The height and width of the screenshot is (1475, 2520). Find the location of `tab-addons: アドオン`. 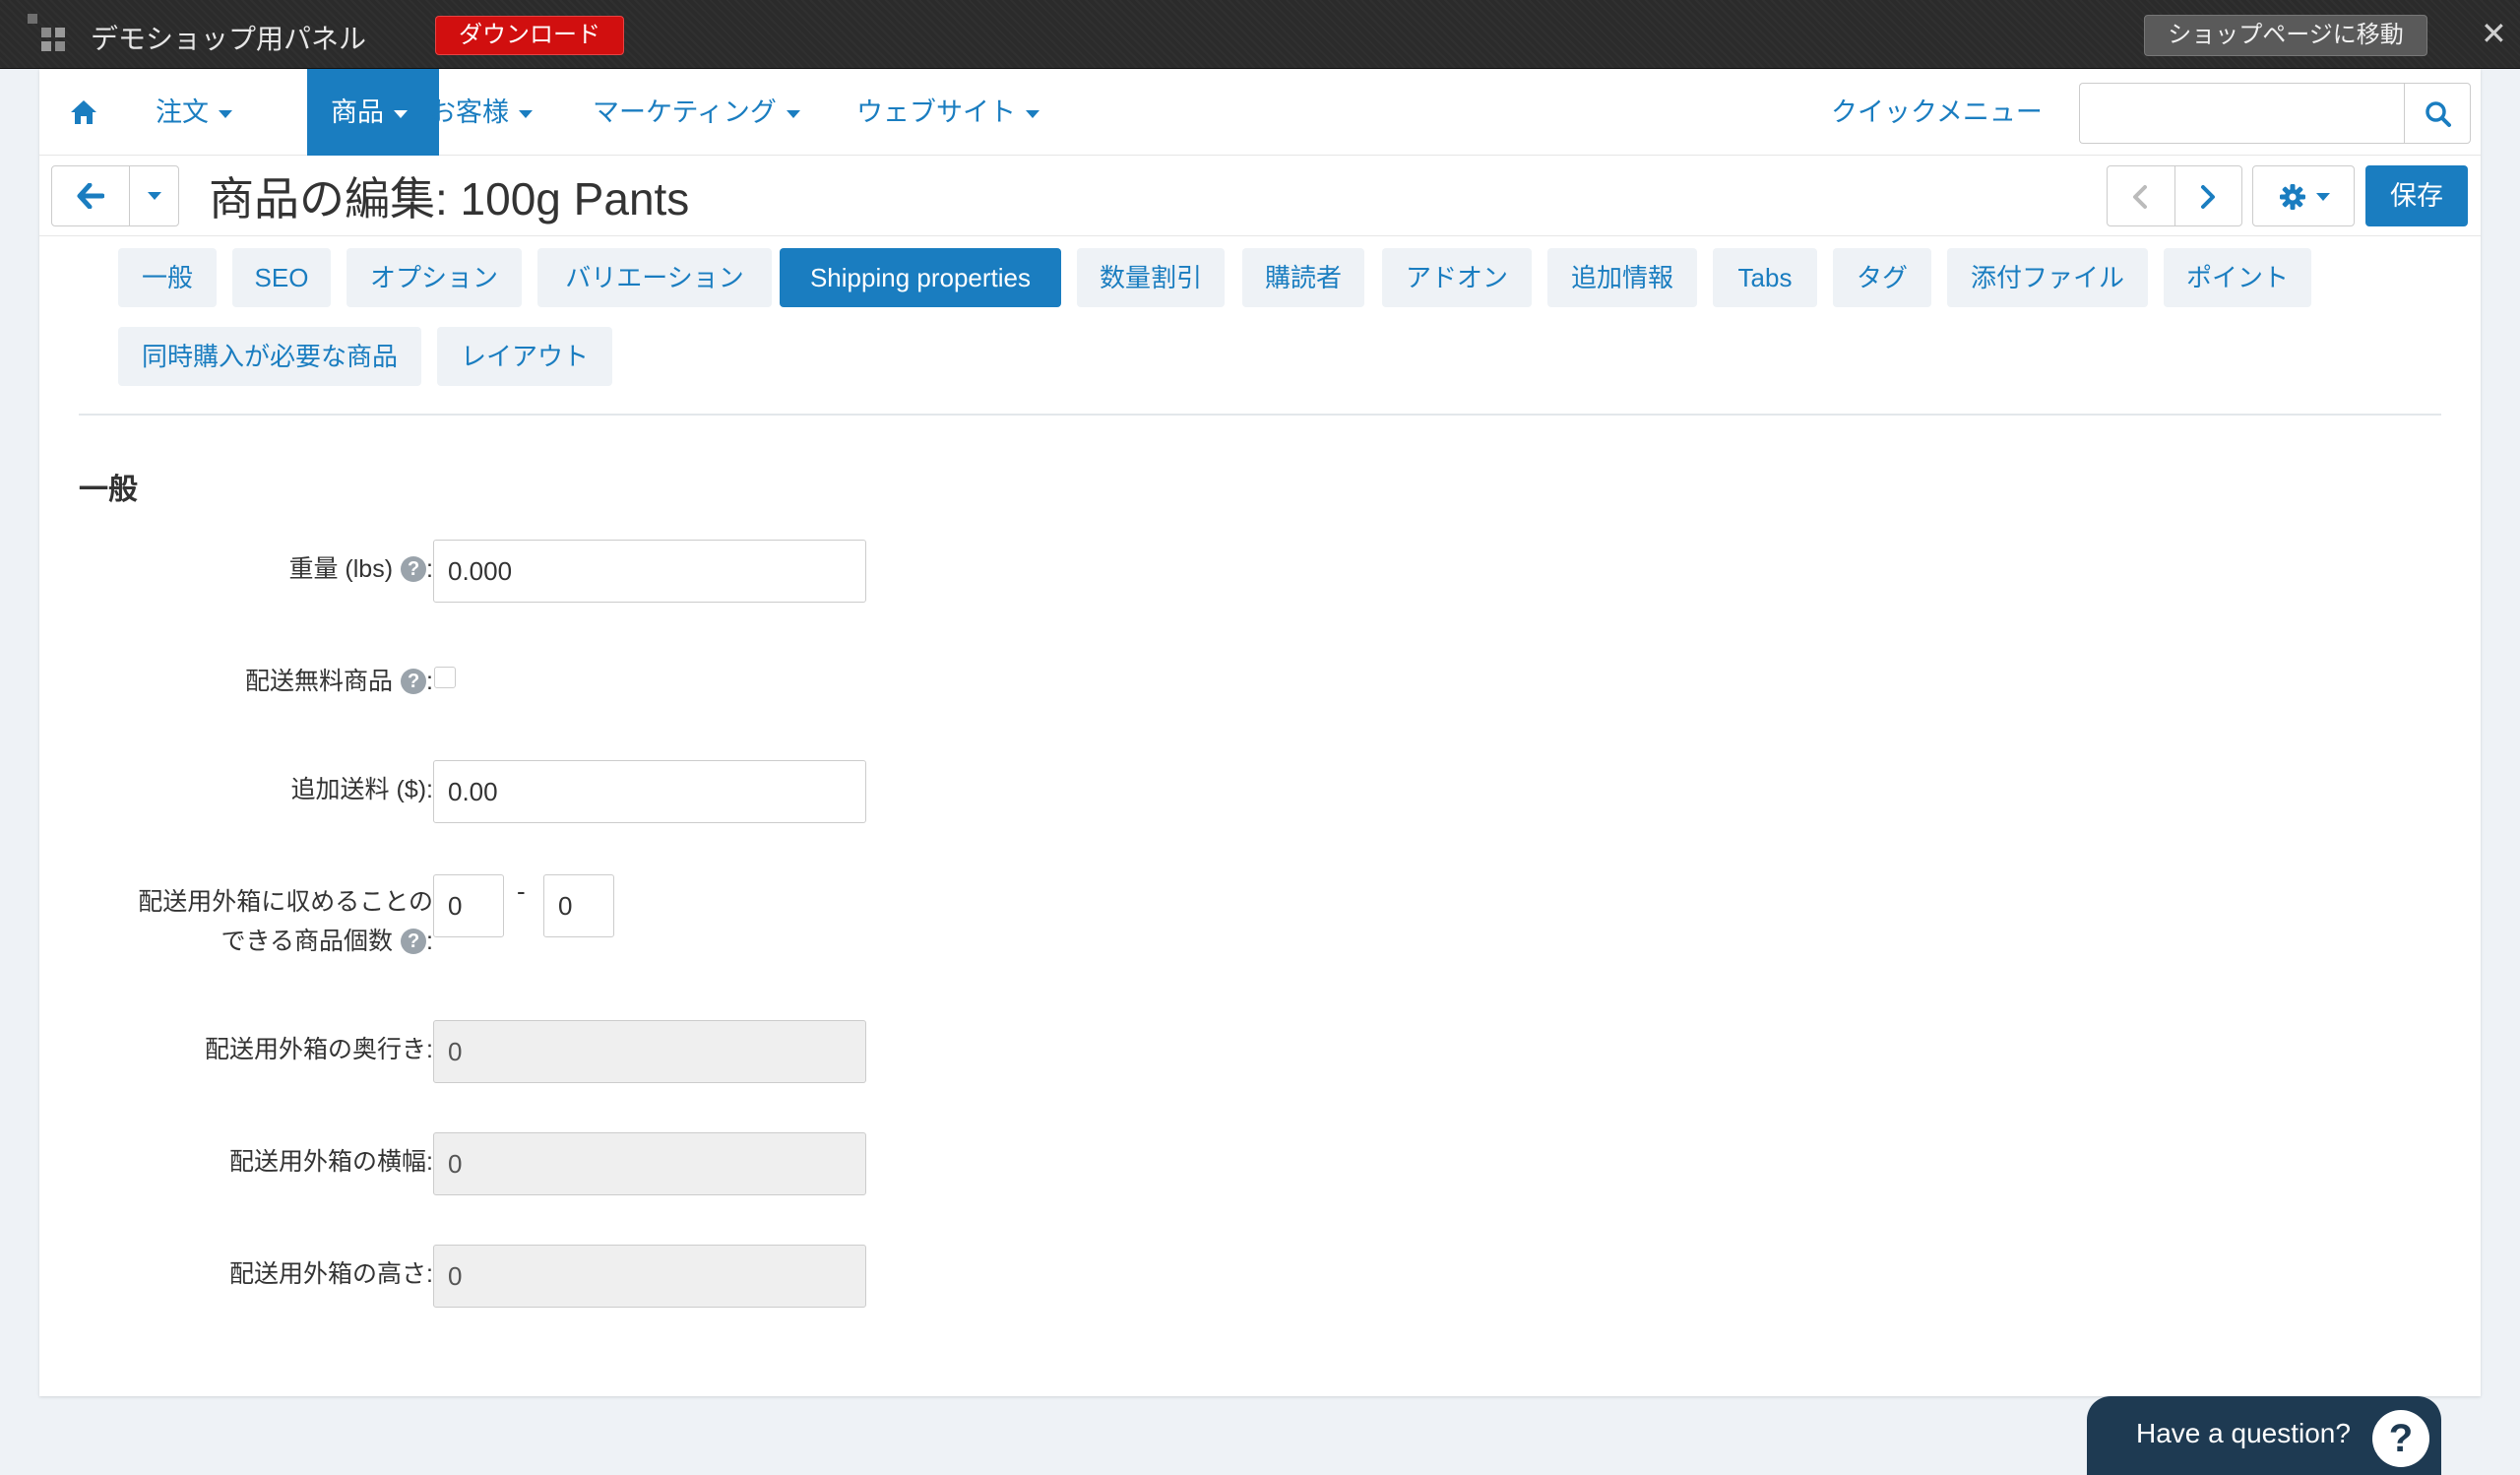

tab-addons: アドオン is located at coordinates (1457, 277).